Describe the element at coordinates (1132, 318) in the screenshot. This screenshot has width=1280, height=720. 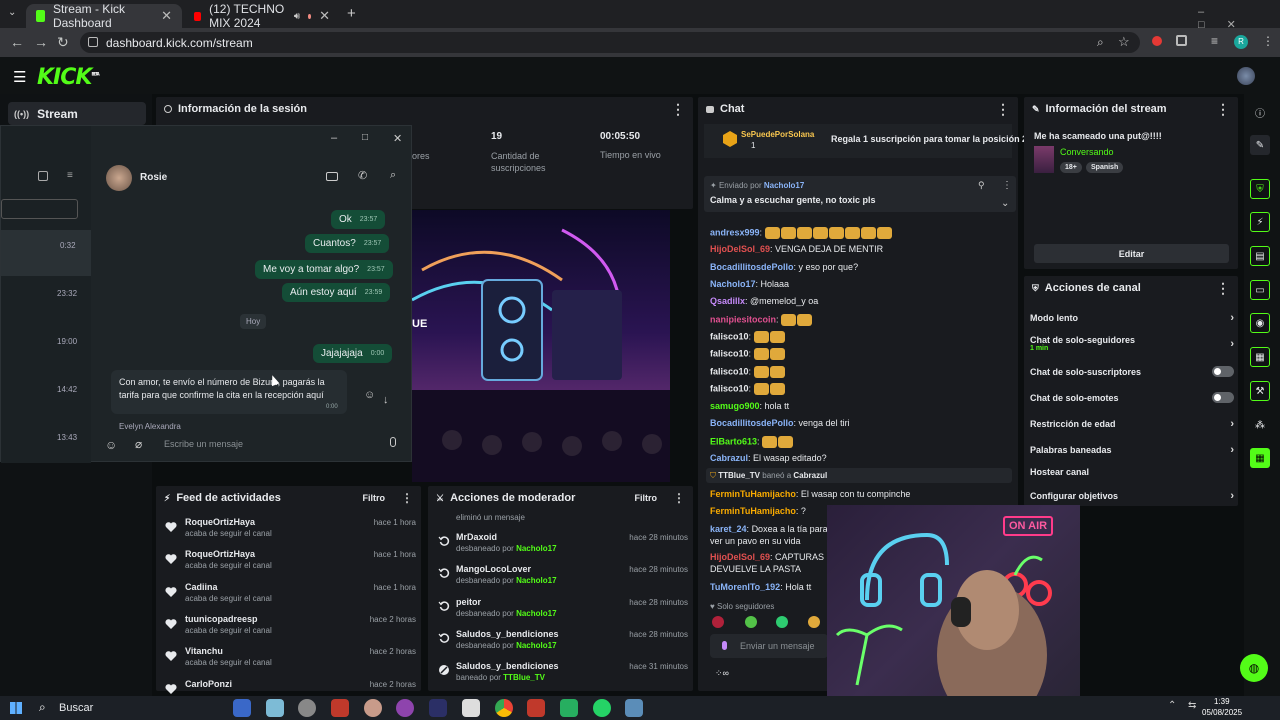
I see `channel-action-1: Modo lento ›` at that location.